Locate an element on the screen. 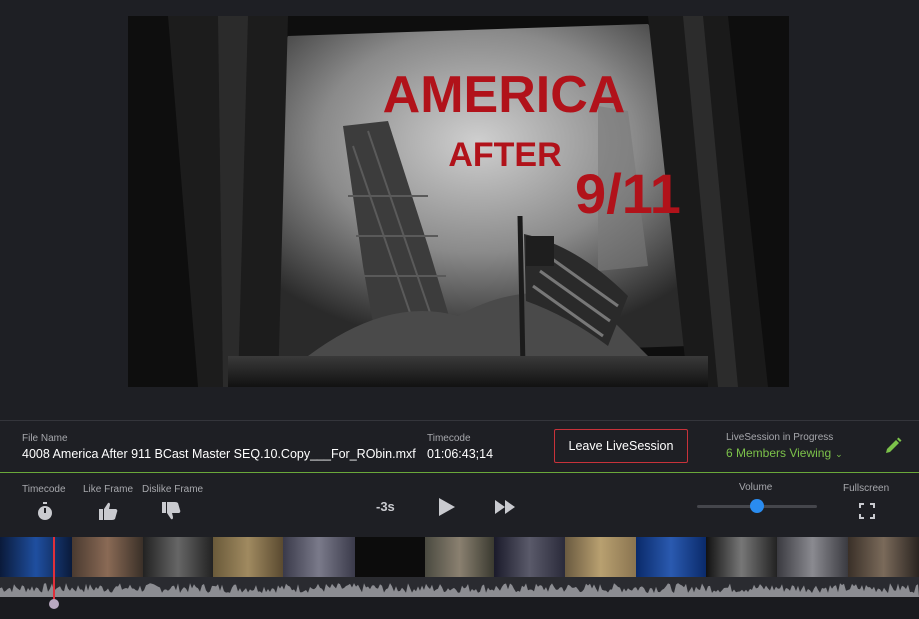  thumbs-down-icon is located at coordinates (172, 511).